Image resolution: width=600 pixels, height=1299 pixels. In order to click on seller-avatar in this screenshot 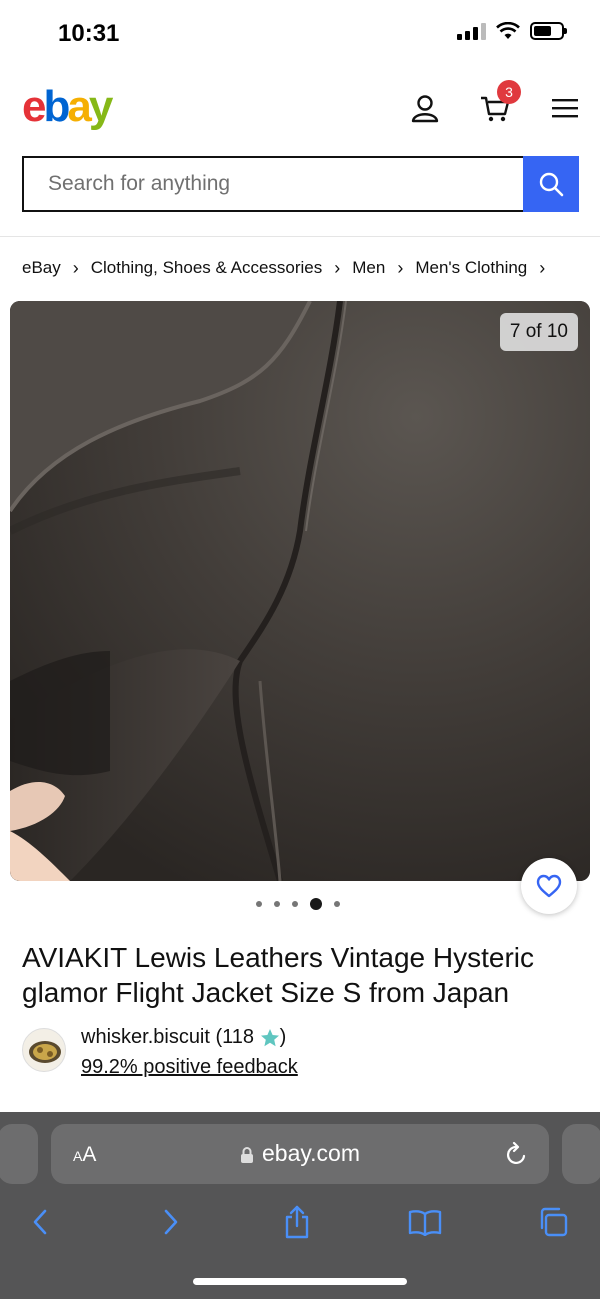, I will do `click(44, 1050)`.